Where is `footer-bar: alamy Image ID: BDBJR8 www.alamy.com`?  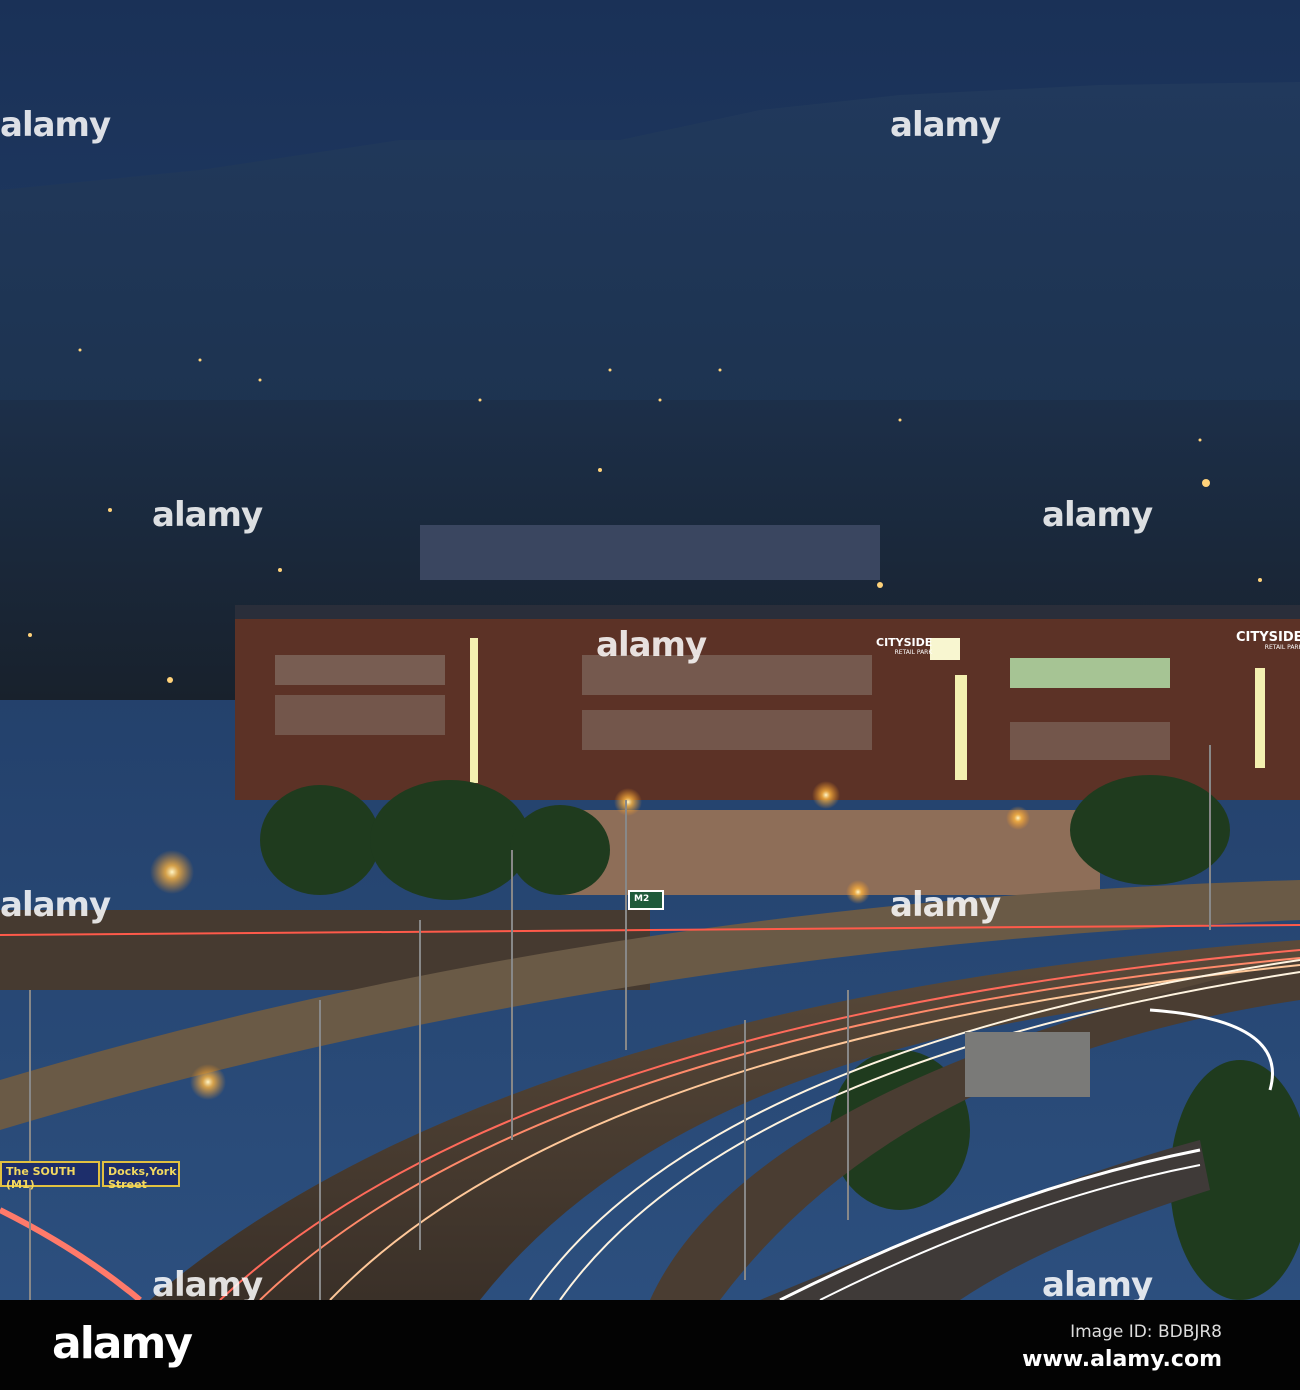
footer-bar: alamy Image ID: BDBJR8 www.alamy.com is located at coordinates (650, 1345).